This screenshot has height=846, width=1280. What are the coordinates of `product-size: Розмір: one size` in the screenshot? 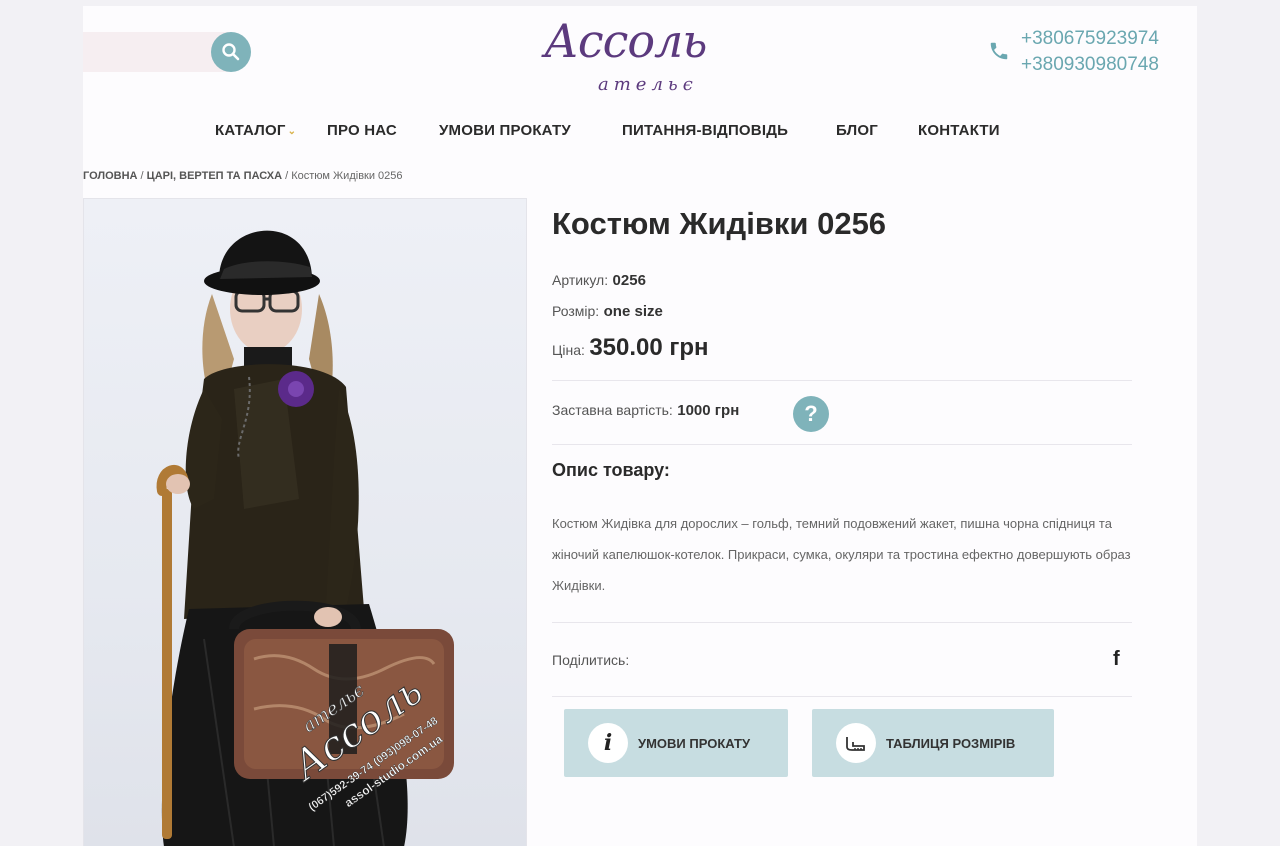 It's located at (607, 312).